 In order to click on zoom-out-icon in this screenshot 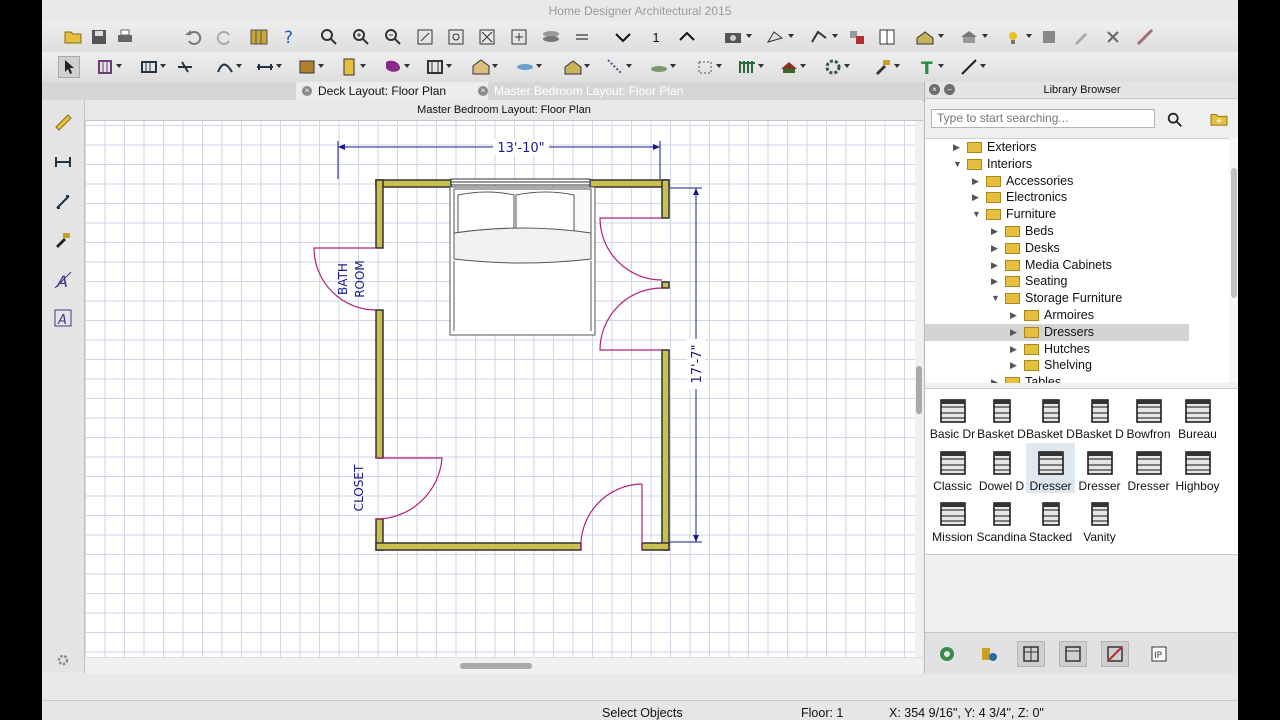, I will do `click(393, 37)`.